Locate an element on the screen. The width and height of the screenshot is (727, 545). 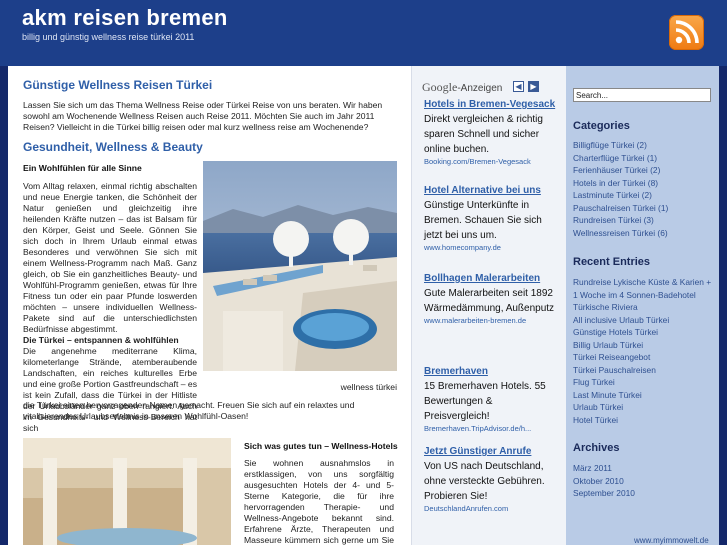
ad-url: DeutschlandAnrufen.com is located at coordinates (491, 509).